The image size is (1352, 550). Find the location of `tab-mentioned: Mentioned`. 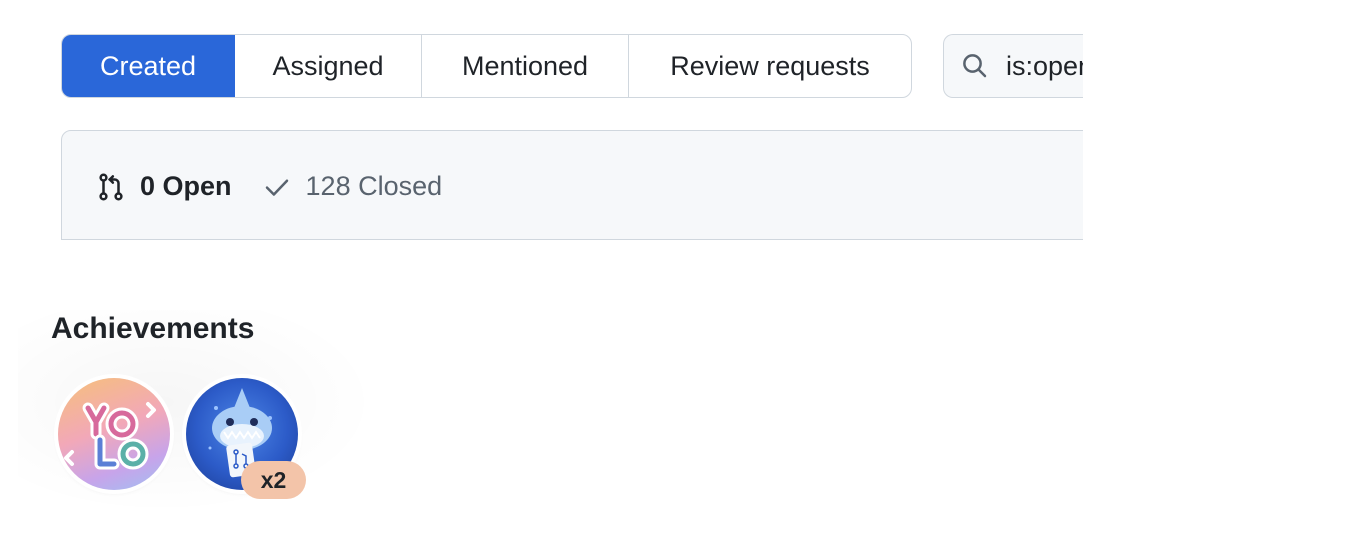

tab-mentioned: Mentioned is located at coordinates (525, 66).